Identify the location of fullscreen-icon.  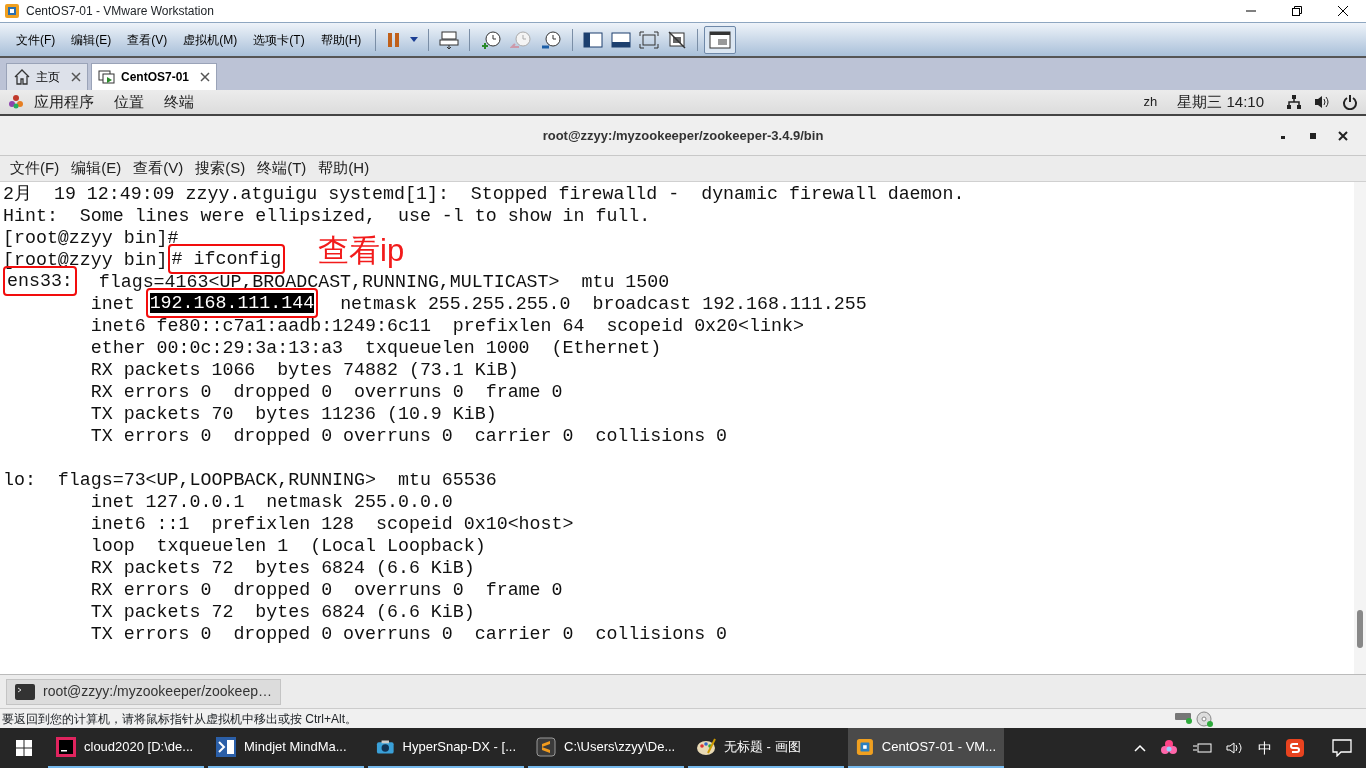
(649, 39).